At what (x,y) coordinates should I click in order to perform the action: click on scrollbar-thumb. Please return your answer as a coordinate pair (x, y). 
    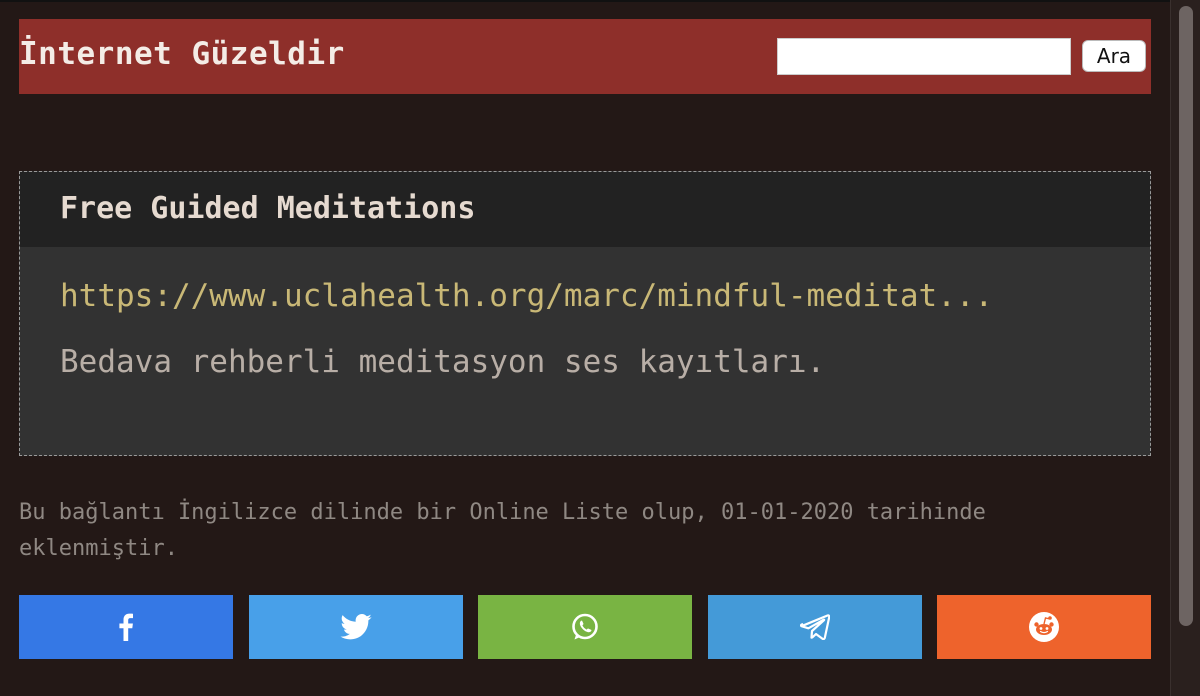
    Looking at the image, I should click on (1186, 316).